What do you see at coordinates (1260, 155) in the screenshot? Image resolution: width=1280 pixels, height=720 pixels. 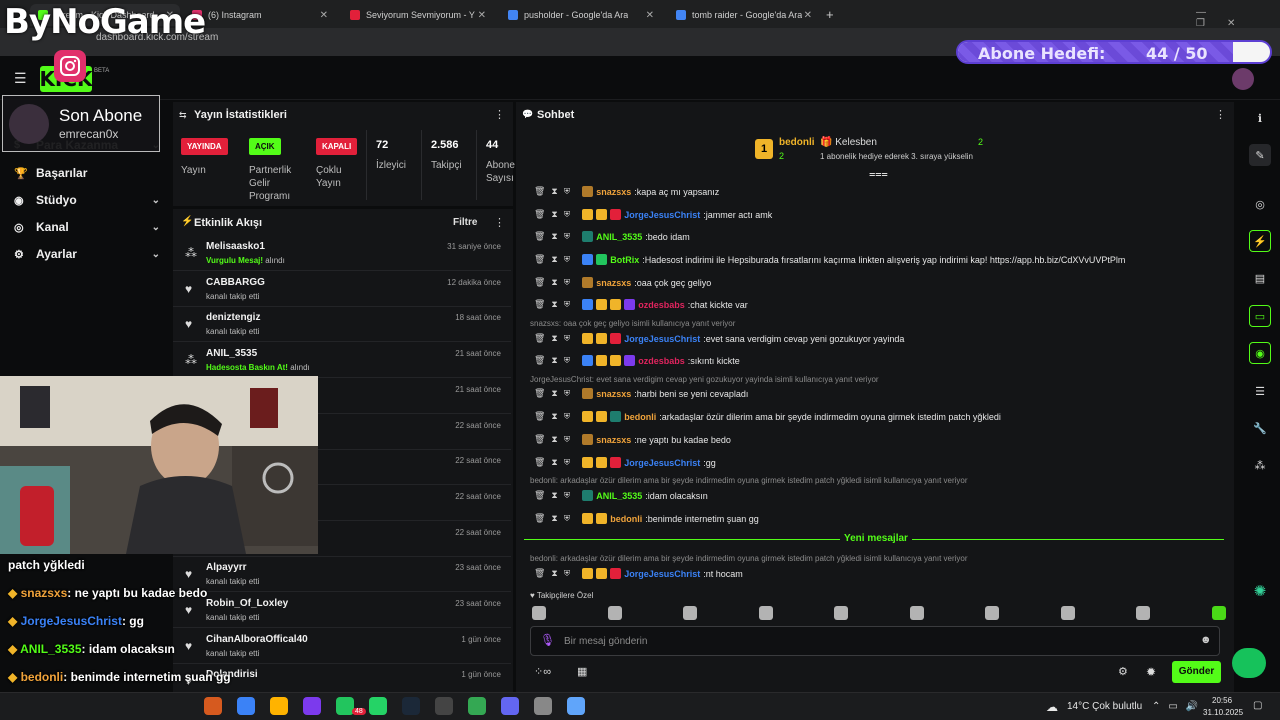 I see `edit-icon: ✎` at bounding box center [1260, 155].